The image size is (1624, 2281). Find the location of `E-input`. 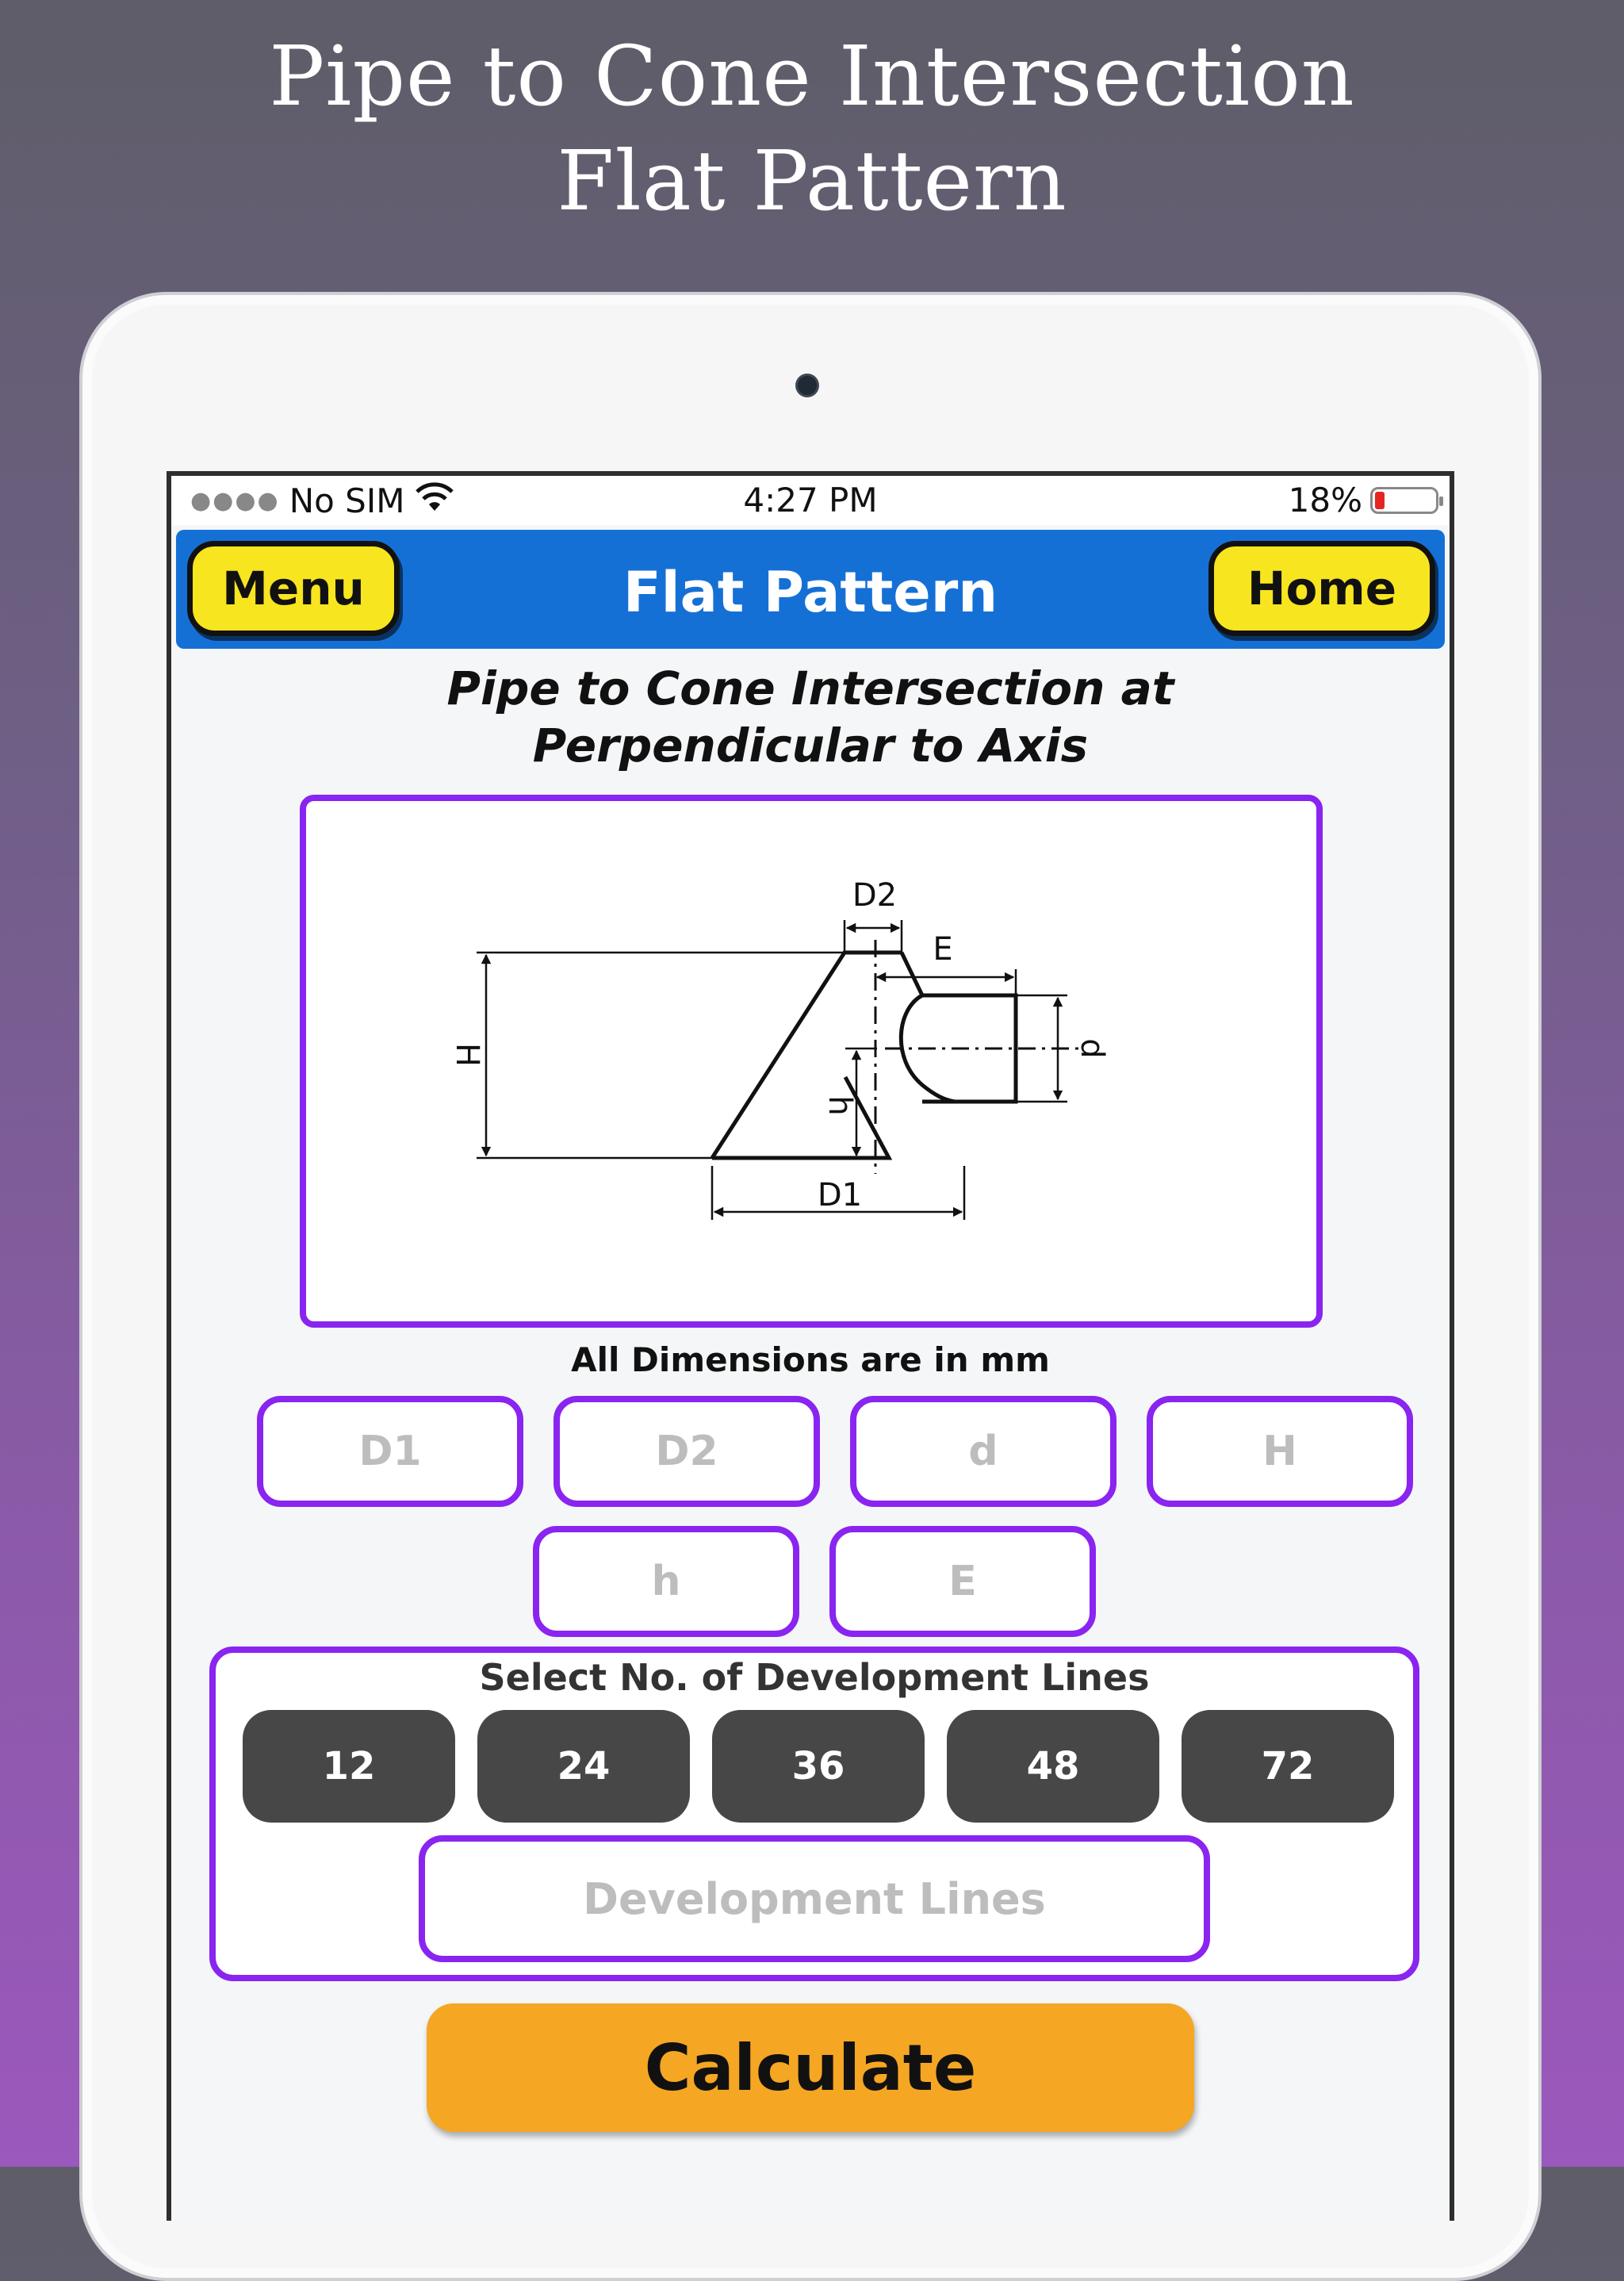

E-input is located at coordinates (962, 1581).